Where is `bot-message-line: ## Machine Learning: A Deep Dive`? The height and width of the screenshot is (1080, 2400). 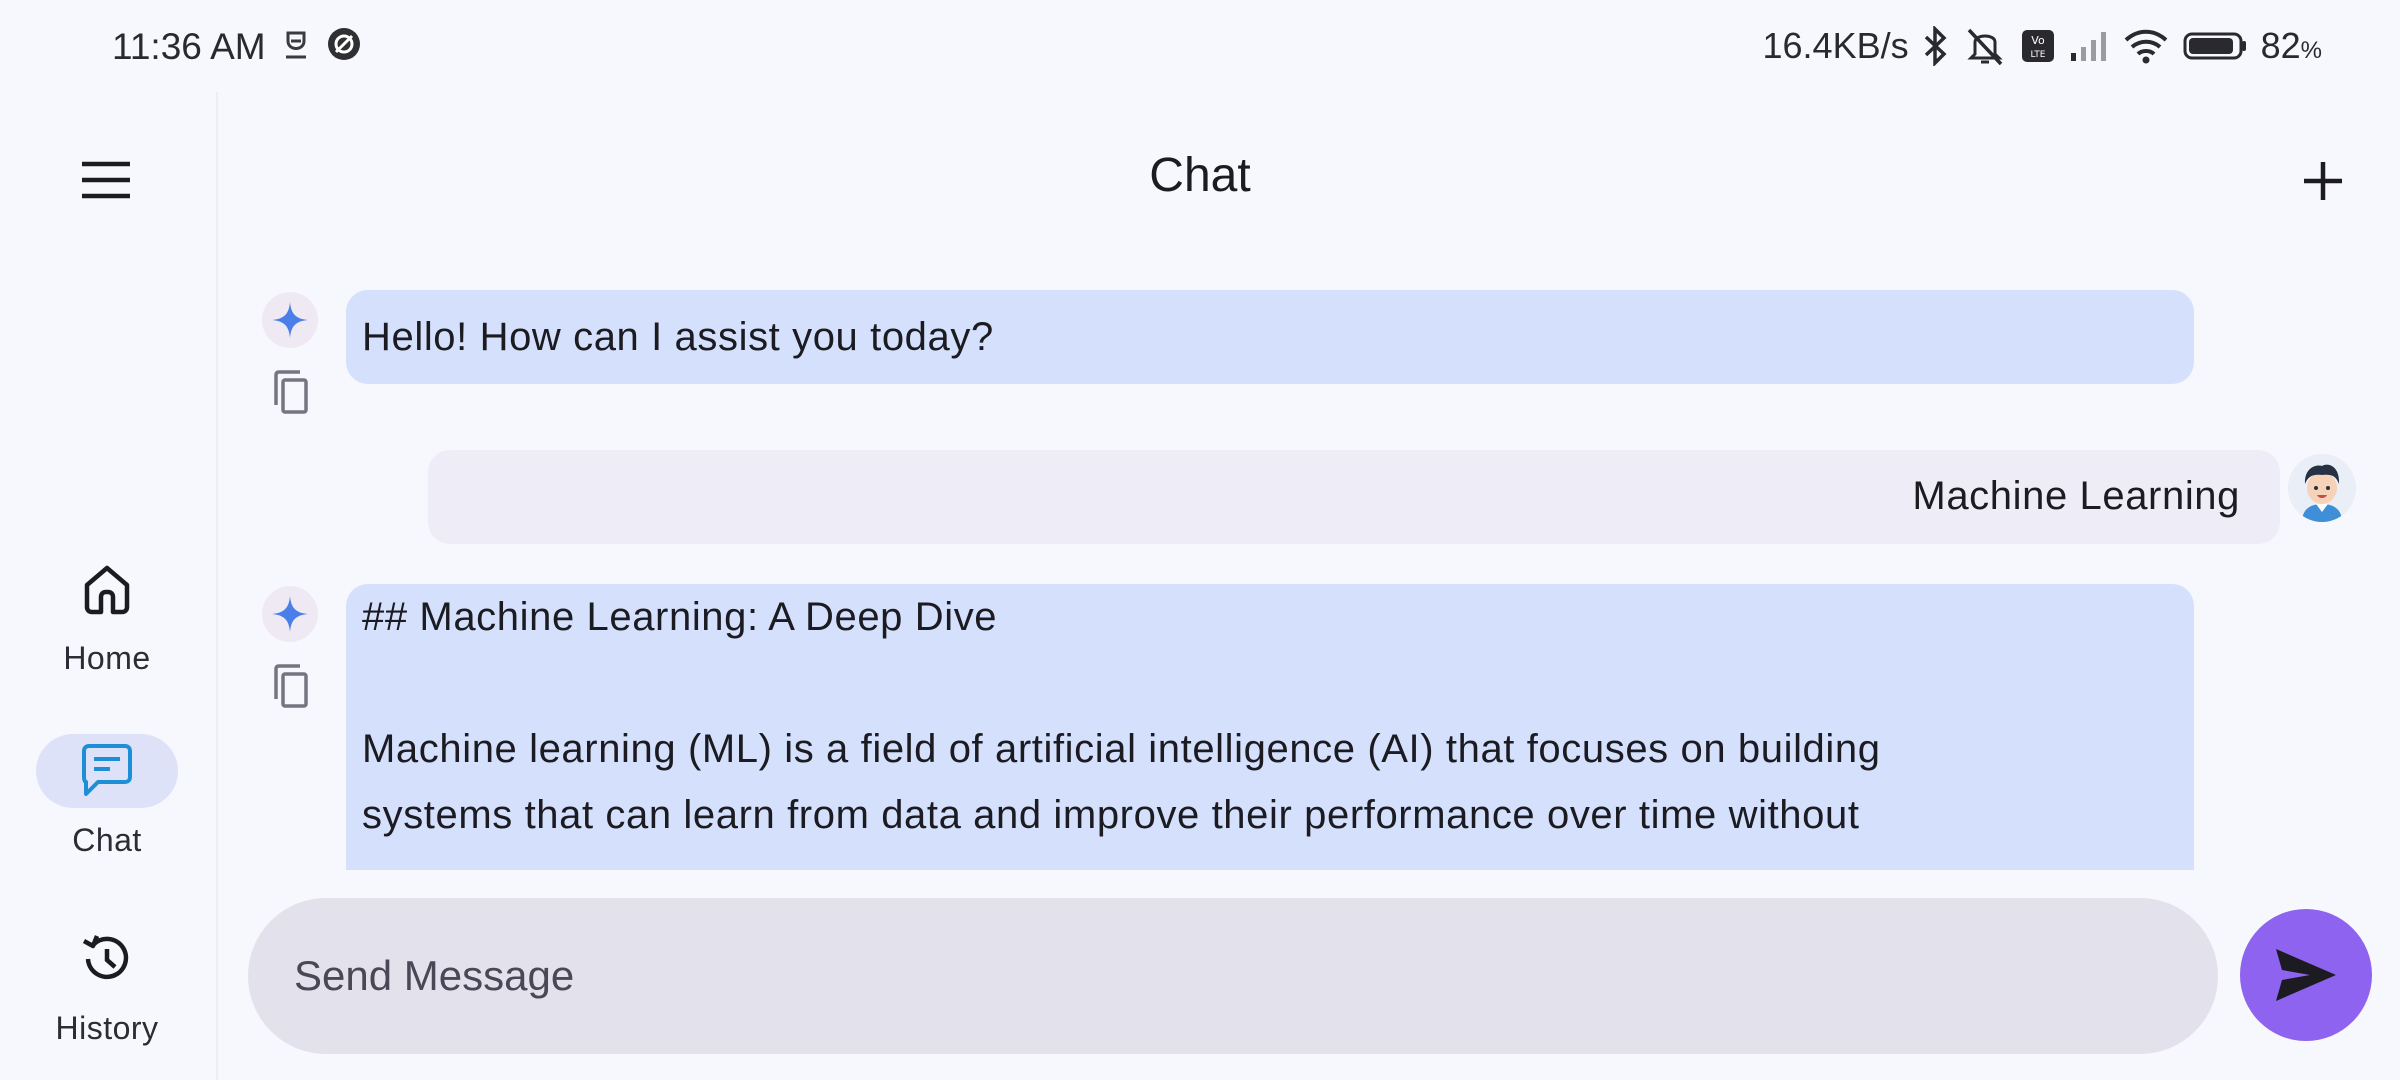
bot-message-line: ## Machine Learning: A Deep Dive is located at coordinates (680, 617).